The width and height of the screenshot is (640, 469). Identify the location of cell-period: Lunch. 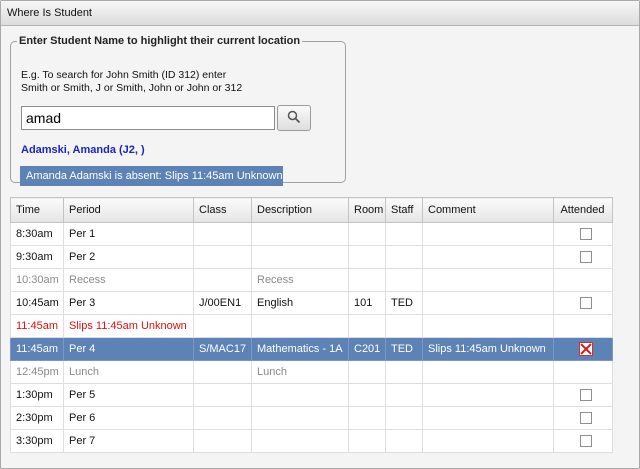
(128, 372).